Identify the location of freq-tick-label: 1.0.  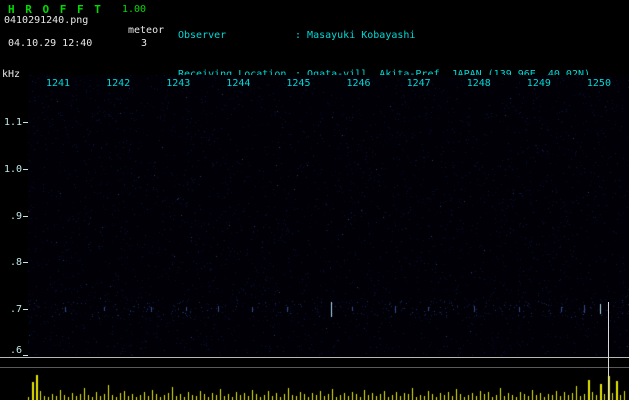
(12, 169).